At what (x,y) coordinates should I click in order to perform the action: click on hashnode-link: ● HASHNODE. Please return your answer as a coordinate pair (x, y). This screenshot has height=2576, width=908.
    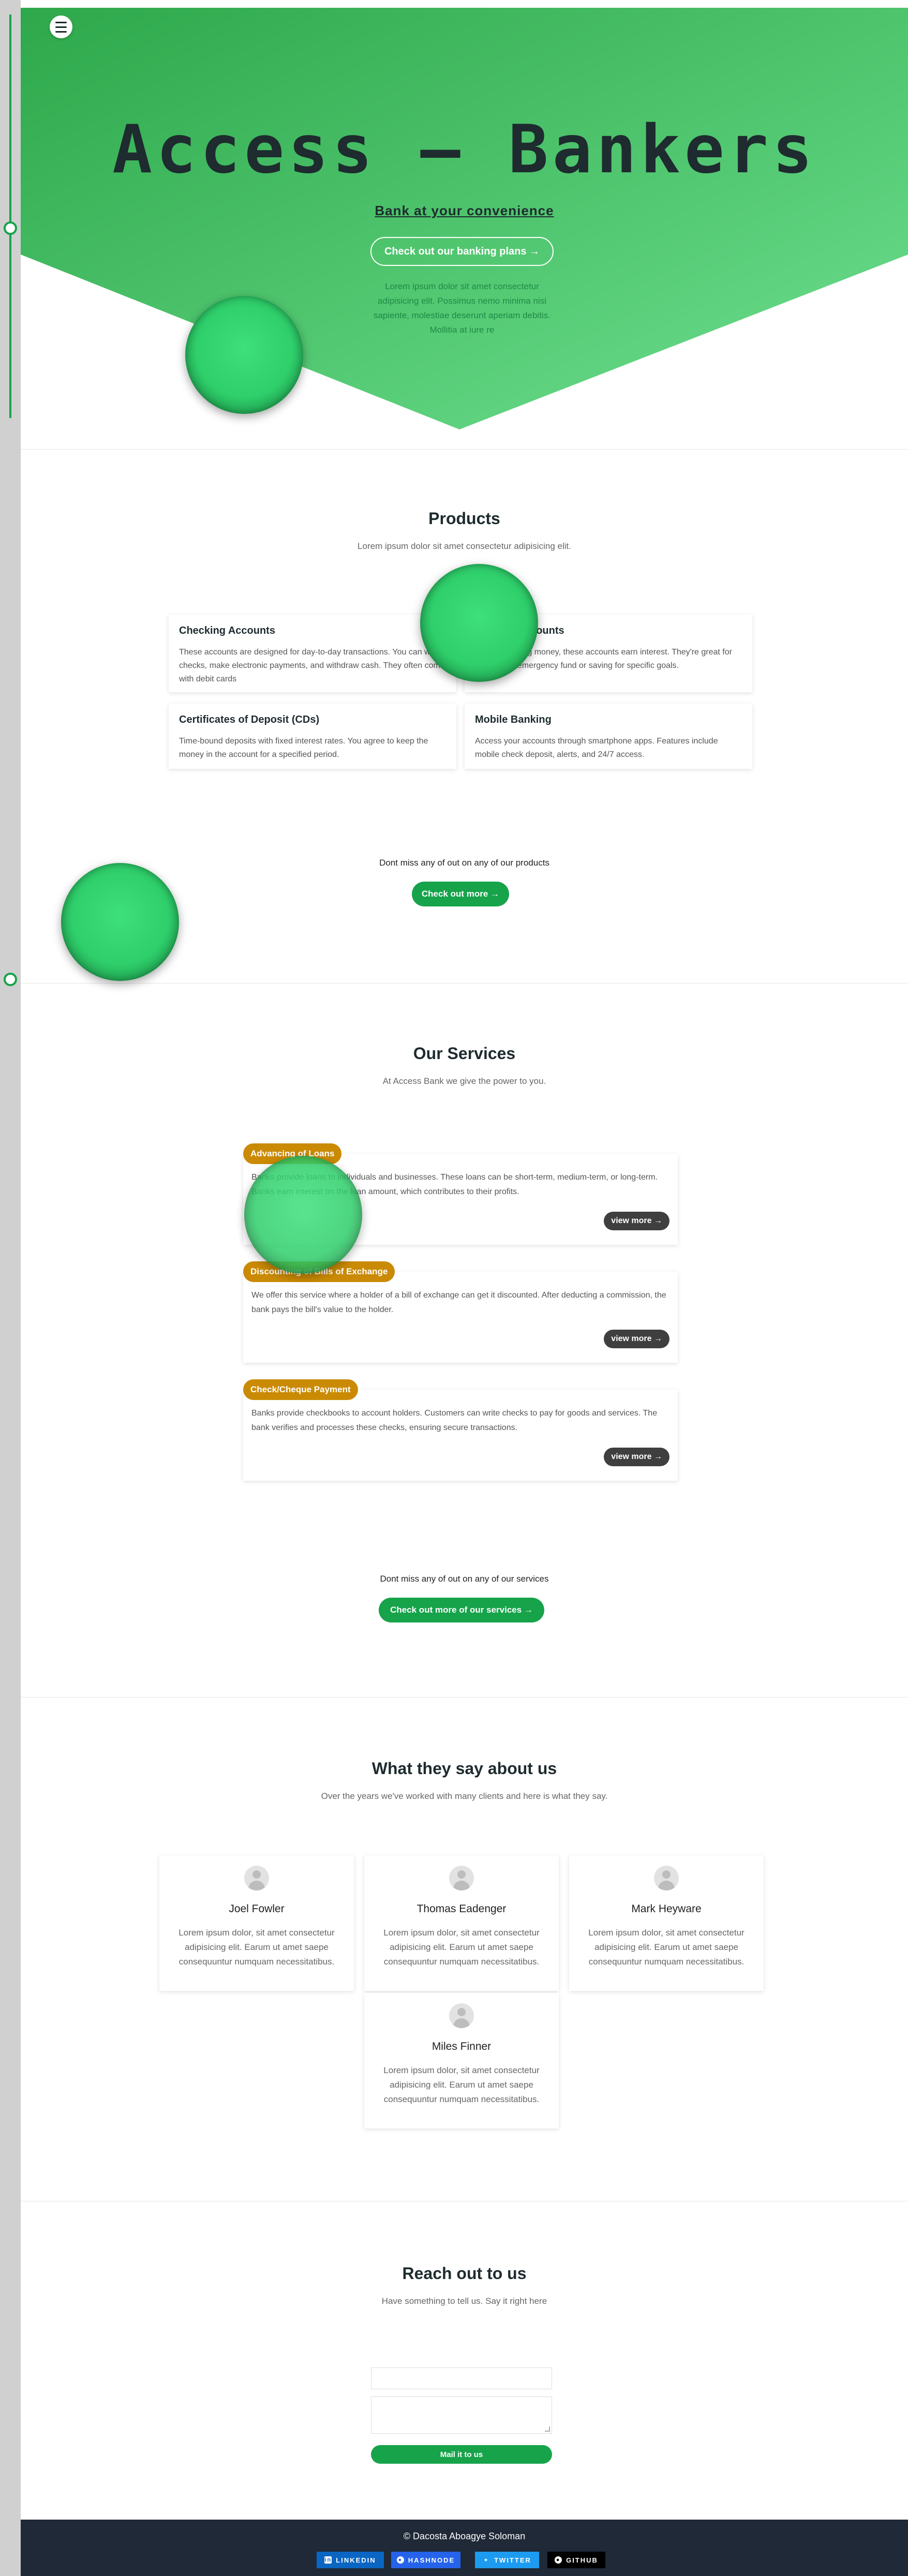
    Looking at the image, I should click on (425, 2560).